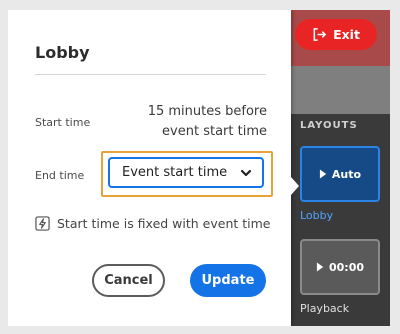 This screenshot has width=400, height=334. I want to click on layout-label-playback: Playback, so click(325, 308).